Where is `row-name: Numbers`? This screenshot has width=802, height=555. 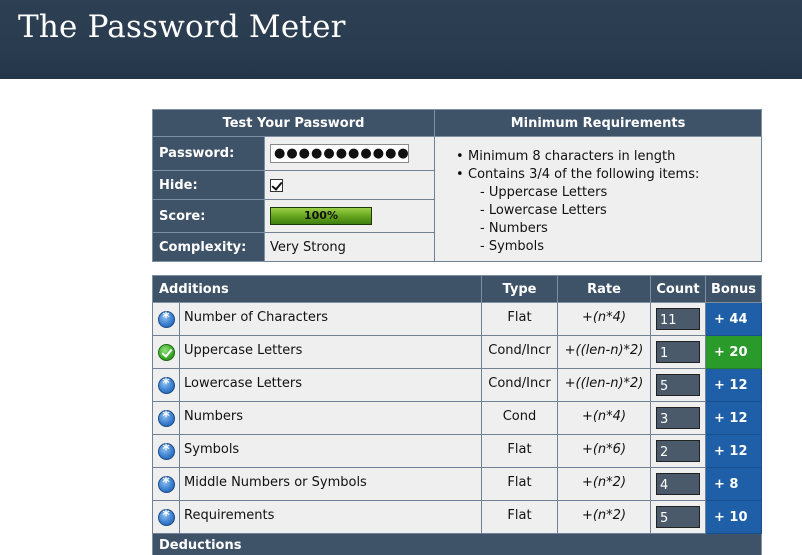 row-name: Numbers is located at coordinates (330, 418).